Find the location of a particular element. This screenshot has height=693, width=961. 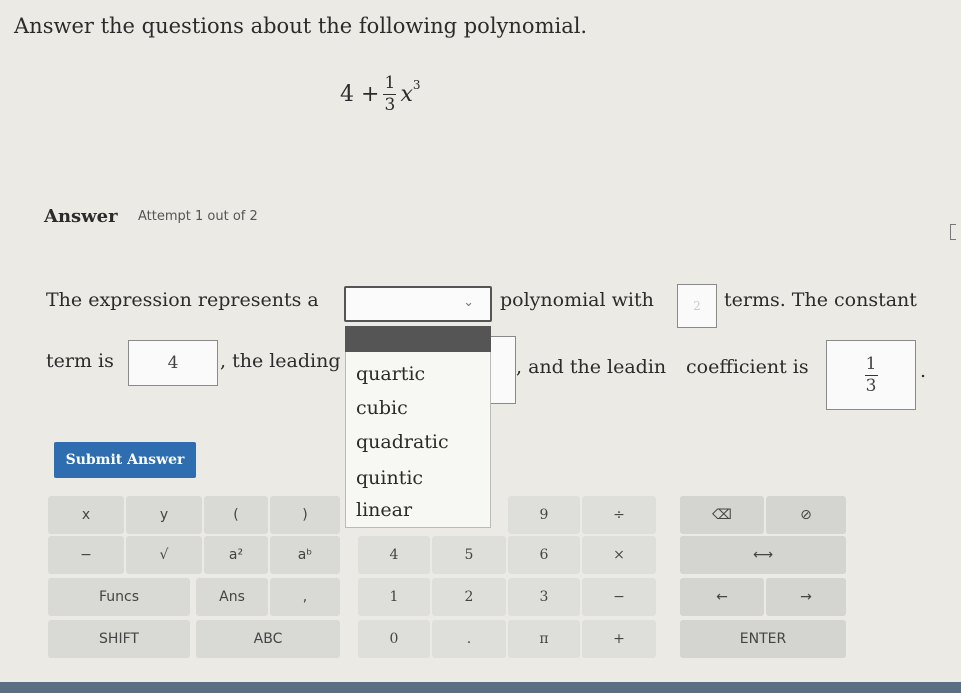

formula-lead: 4 + is located at coordinates (360, 94).